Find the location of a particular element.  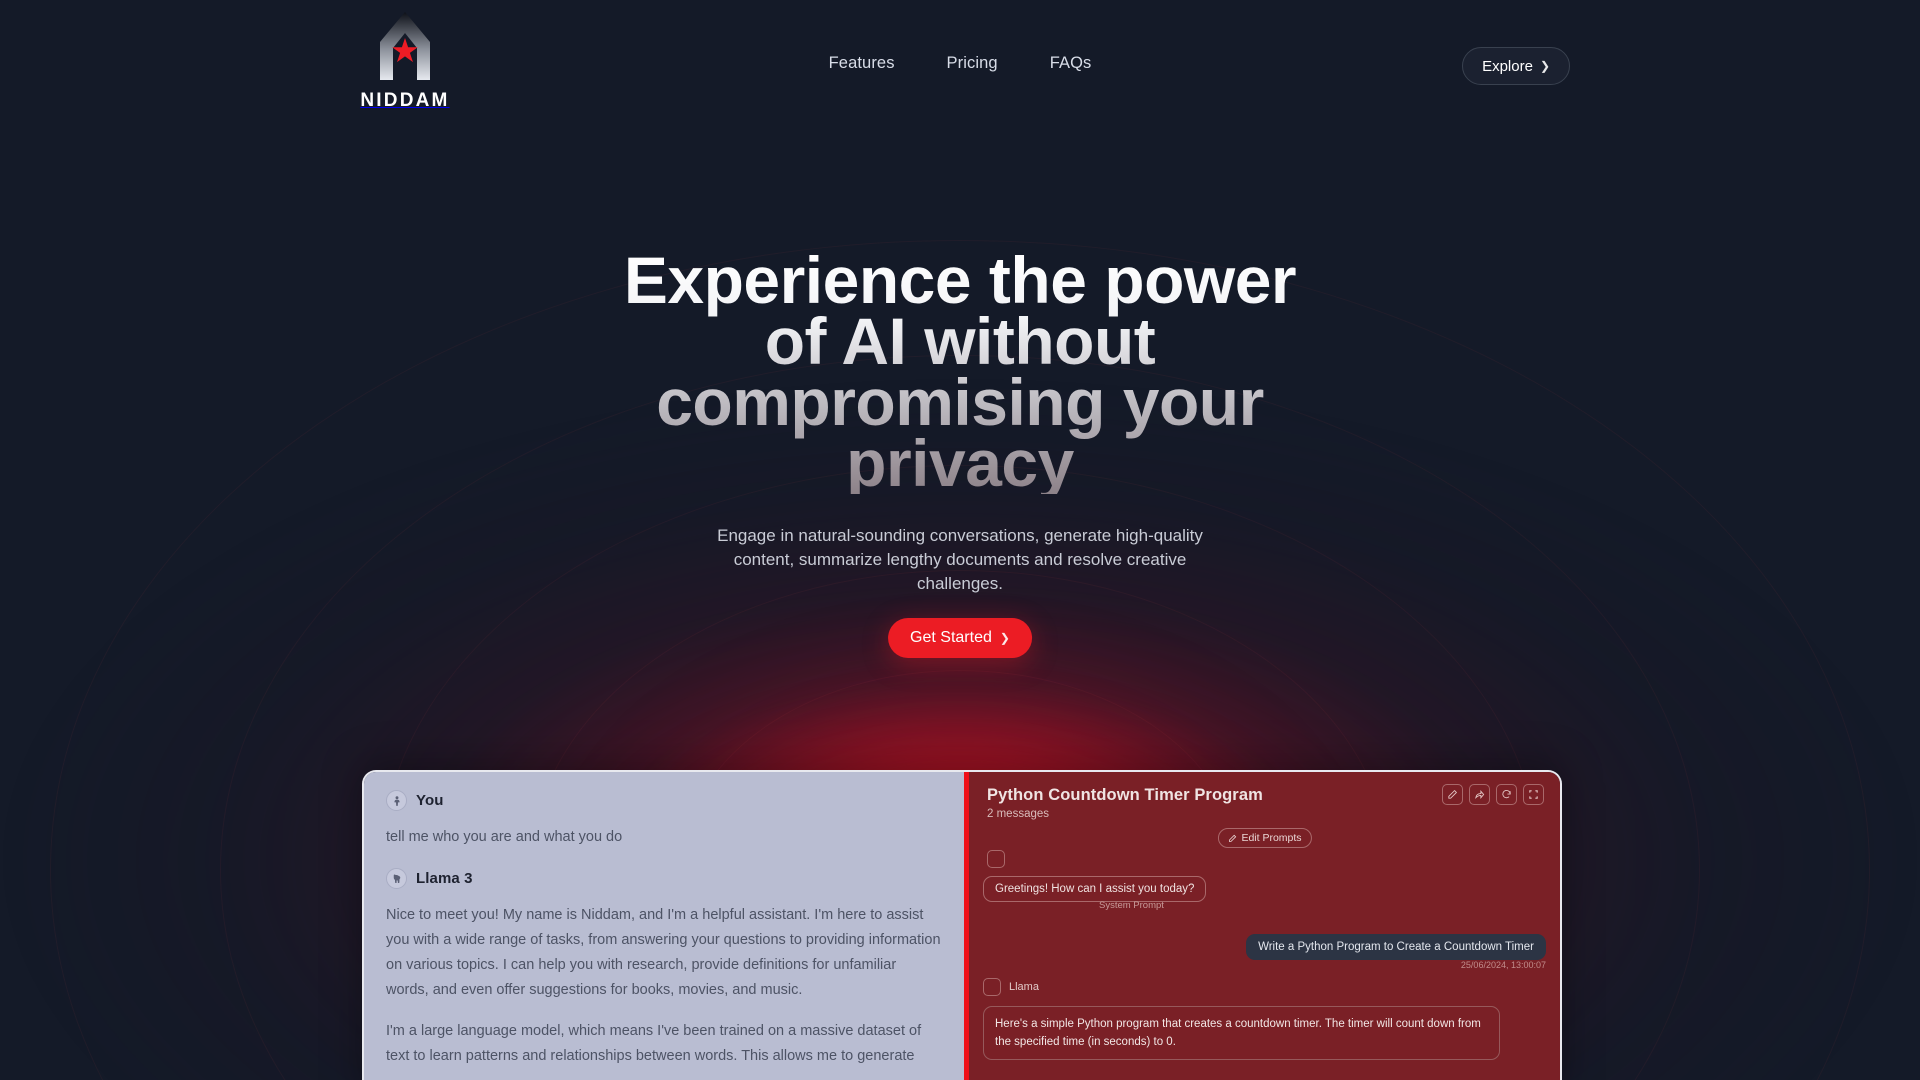

regenerate-icon is located at coordinates (1506, 794).